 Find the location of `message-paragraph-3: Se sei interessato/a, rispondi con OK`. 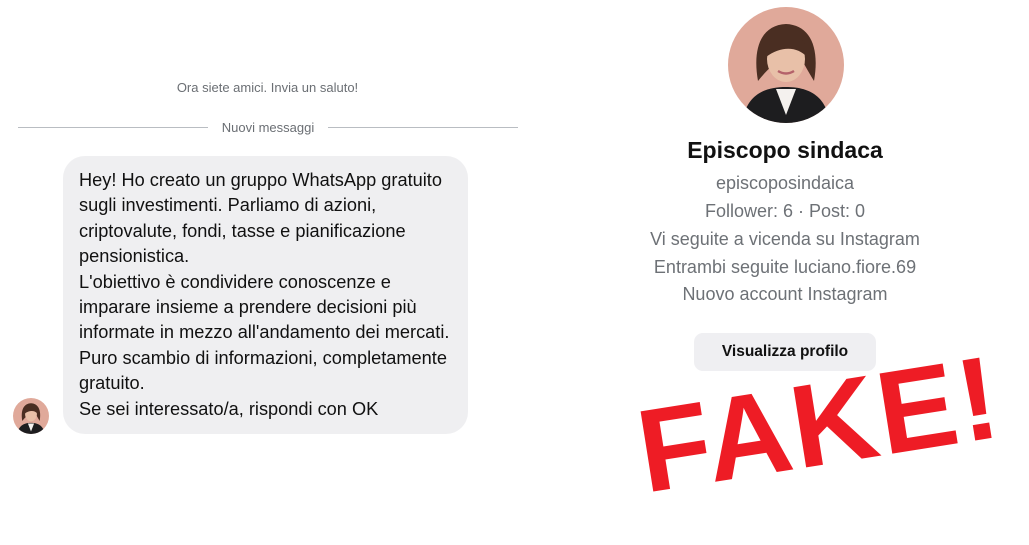

message-paragraph-3: Se sei interessato/a, rispondi con OK is located at coordinates (229, 408).